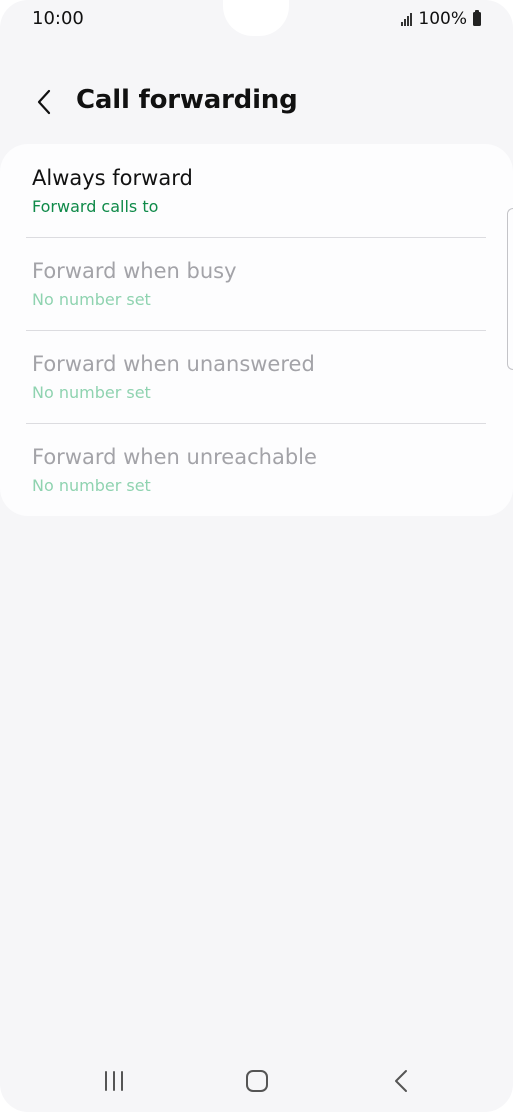 The image size is (513, 1112). I want to click on recents-button, so click(114, 1081).